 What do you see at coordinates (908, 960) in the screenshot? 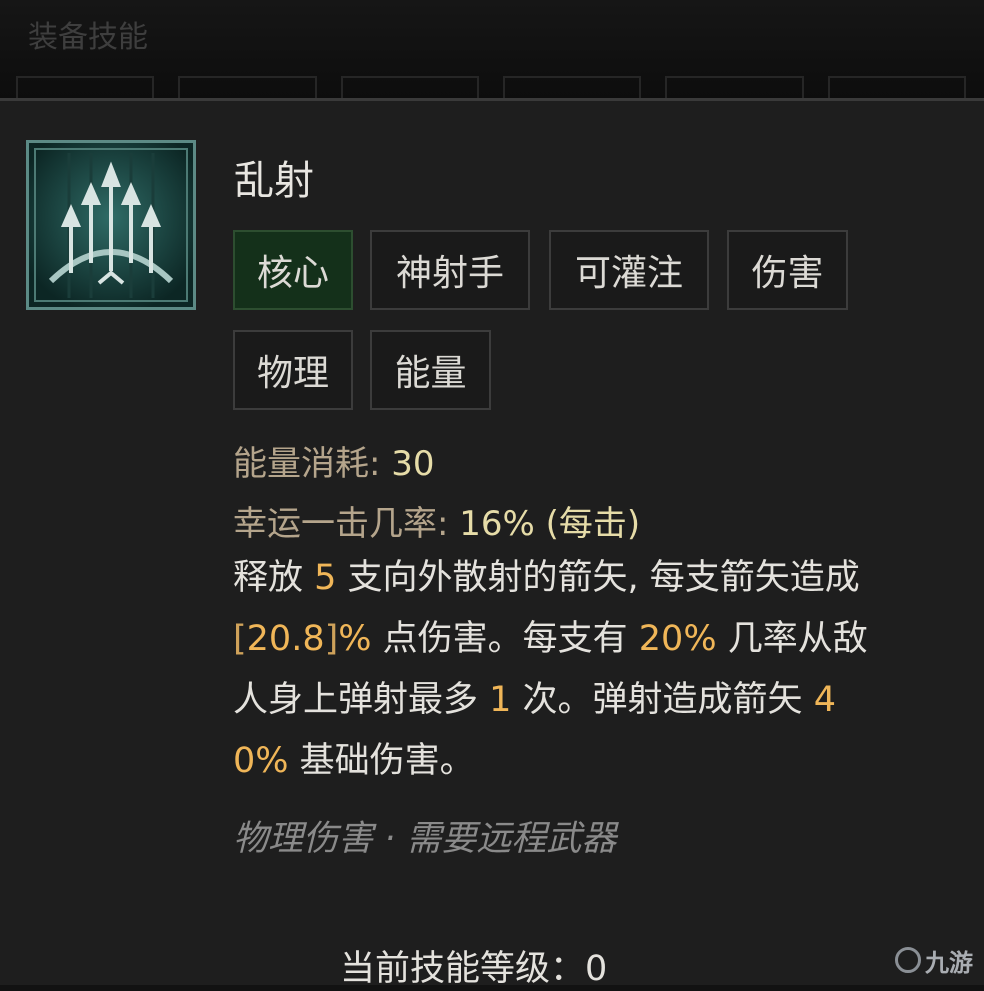
I see `nine-game-logo-icon` at bounding box center [908, 960].